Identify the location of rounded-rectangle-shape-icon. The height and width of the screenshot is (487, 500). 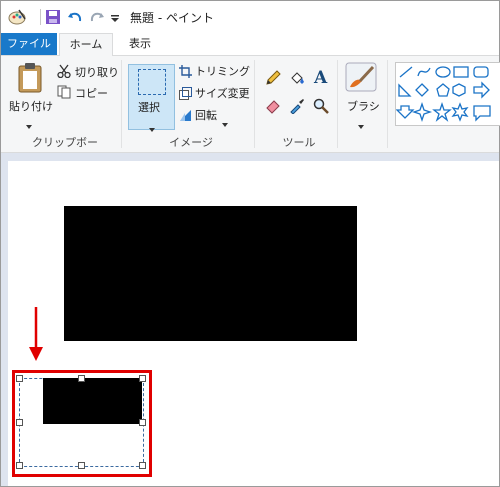
(481, 72).